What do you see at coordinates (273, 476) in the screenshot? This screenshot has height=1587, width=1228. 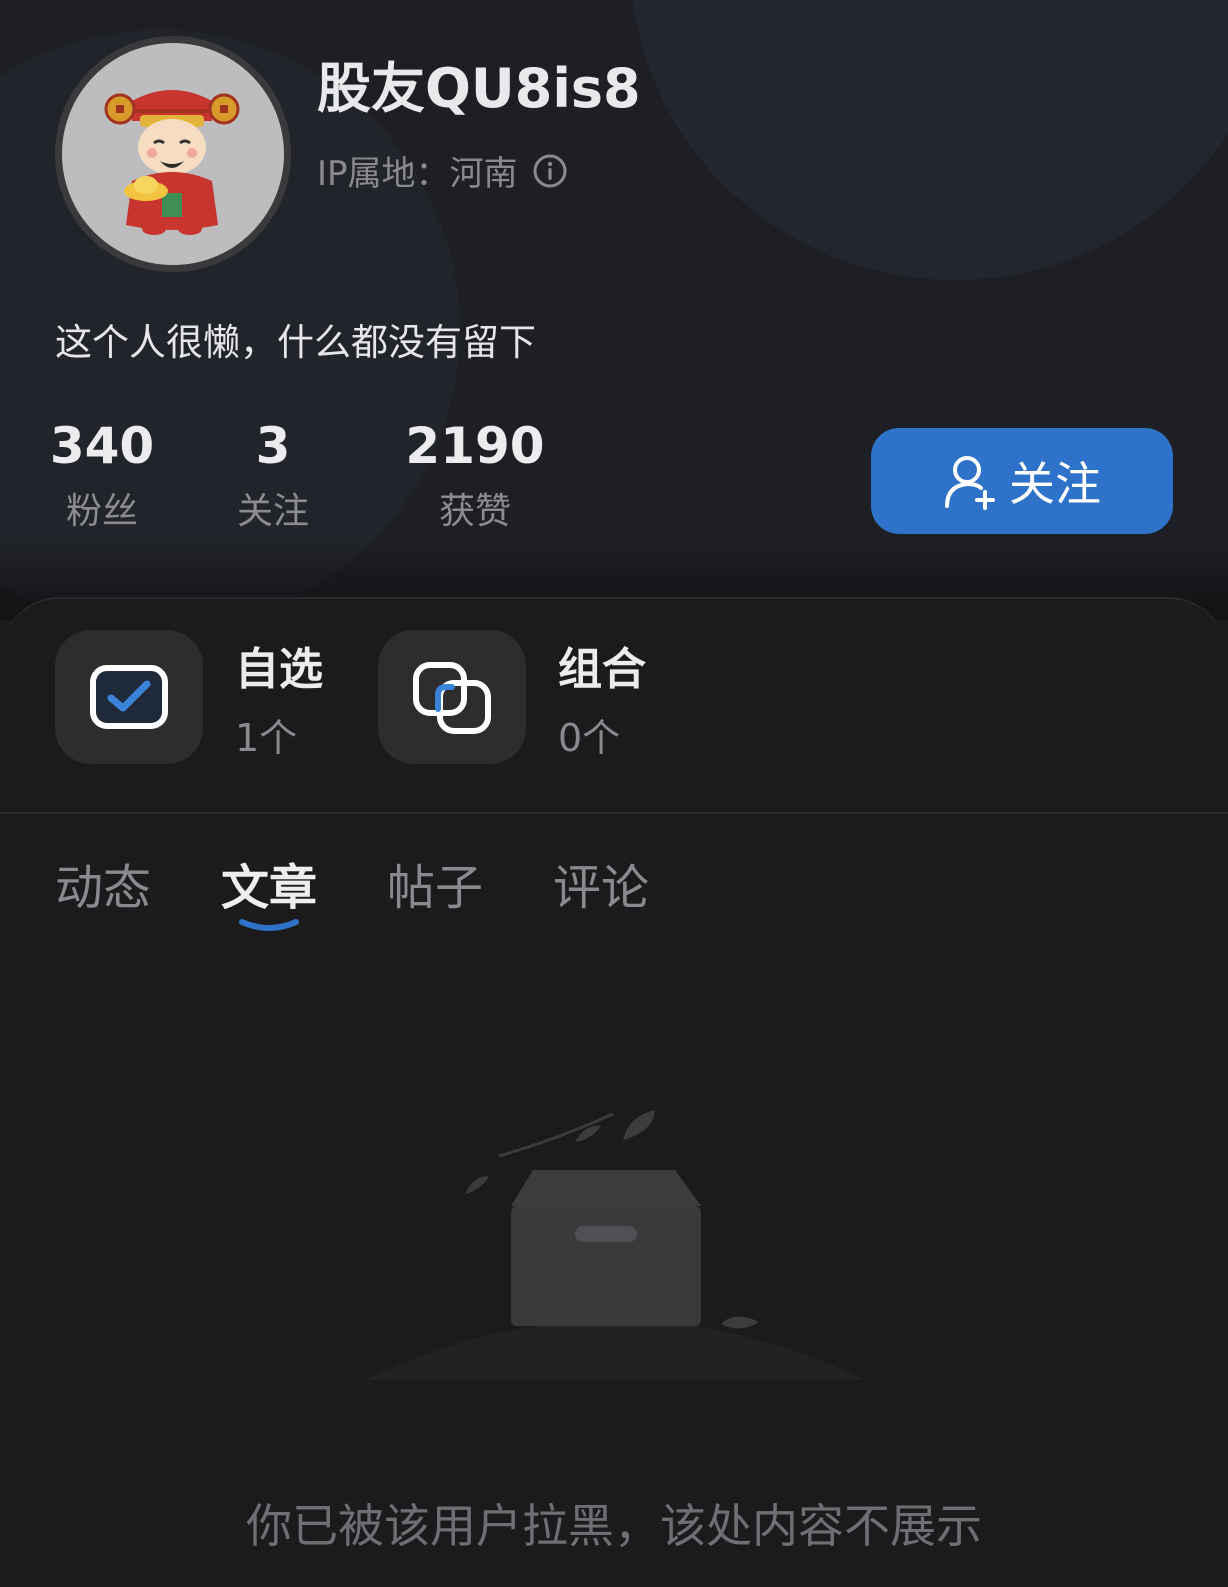 I see `stat-following: 3 关注` at bounding box center [273, 476].